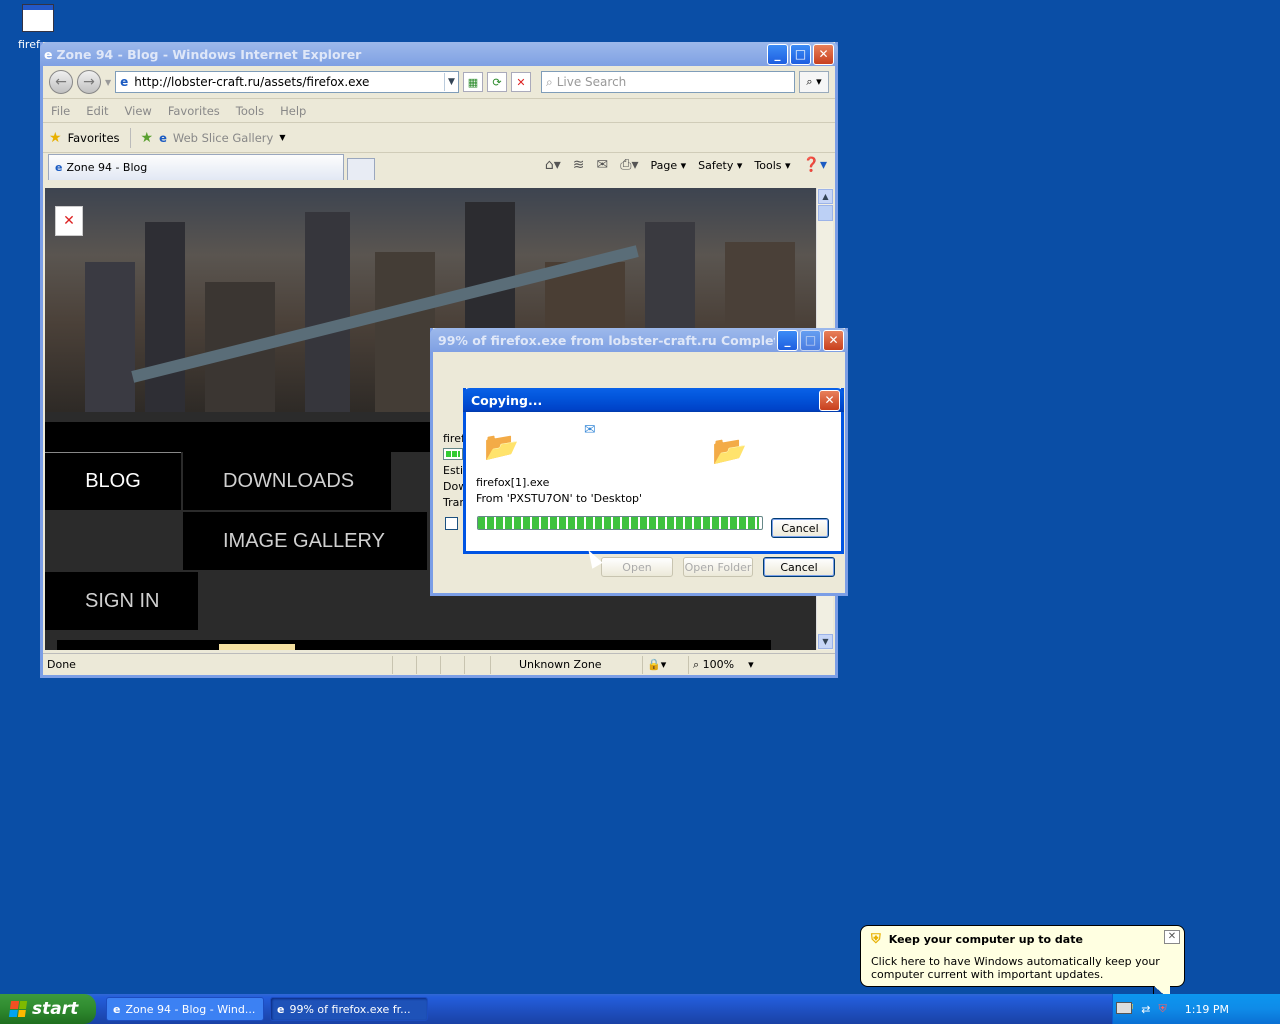 The image size is (1280, 1024). Describe the element at coordinates (799, 567) in the screenshot. I see `download-cancel-button: Cancel` at that location.